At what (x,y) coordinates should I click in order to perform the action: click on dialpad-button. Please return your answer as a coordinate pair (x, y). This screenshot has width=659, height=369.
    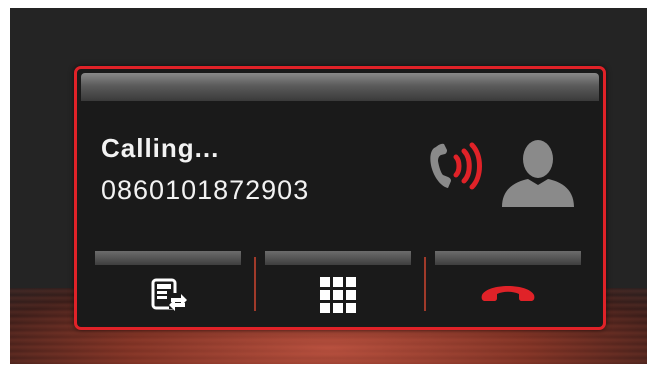
    Looking at the image, I should click on (338, 282).